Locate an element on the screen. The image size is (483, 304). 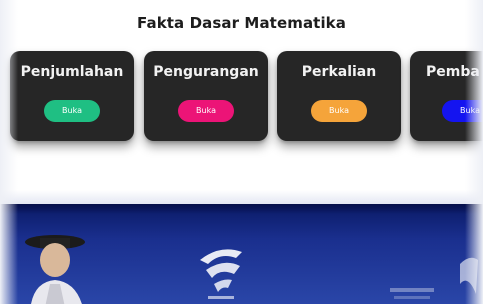
card-pengurangan: Pengurangan Buka is located at coordinates (206, 96).